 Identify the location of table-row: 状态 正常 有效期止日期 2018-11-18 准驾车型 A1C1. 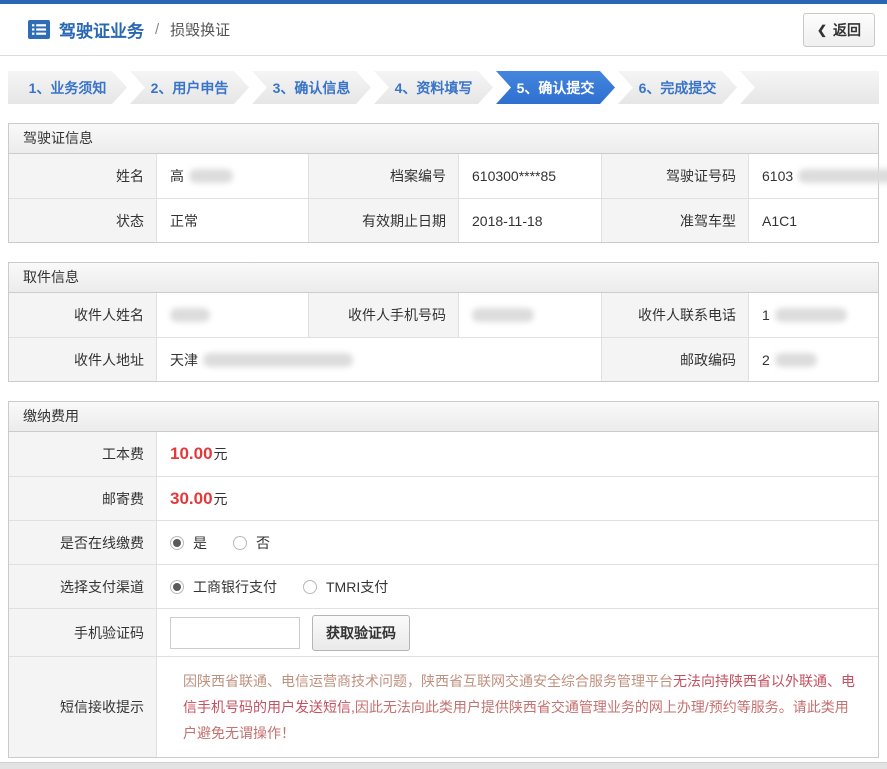
(443, 220).